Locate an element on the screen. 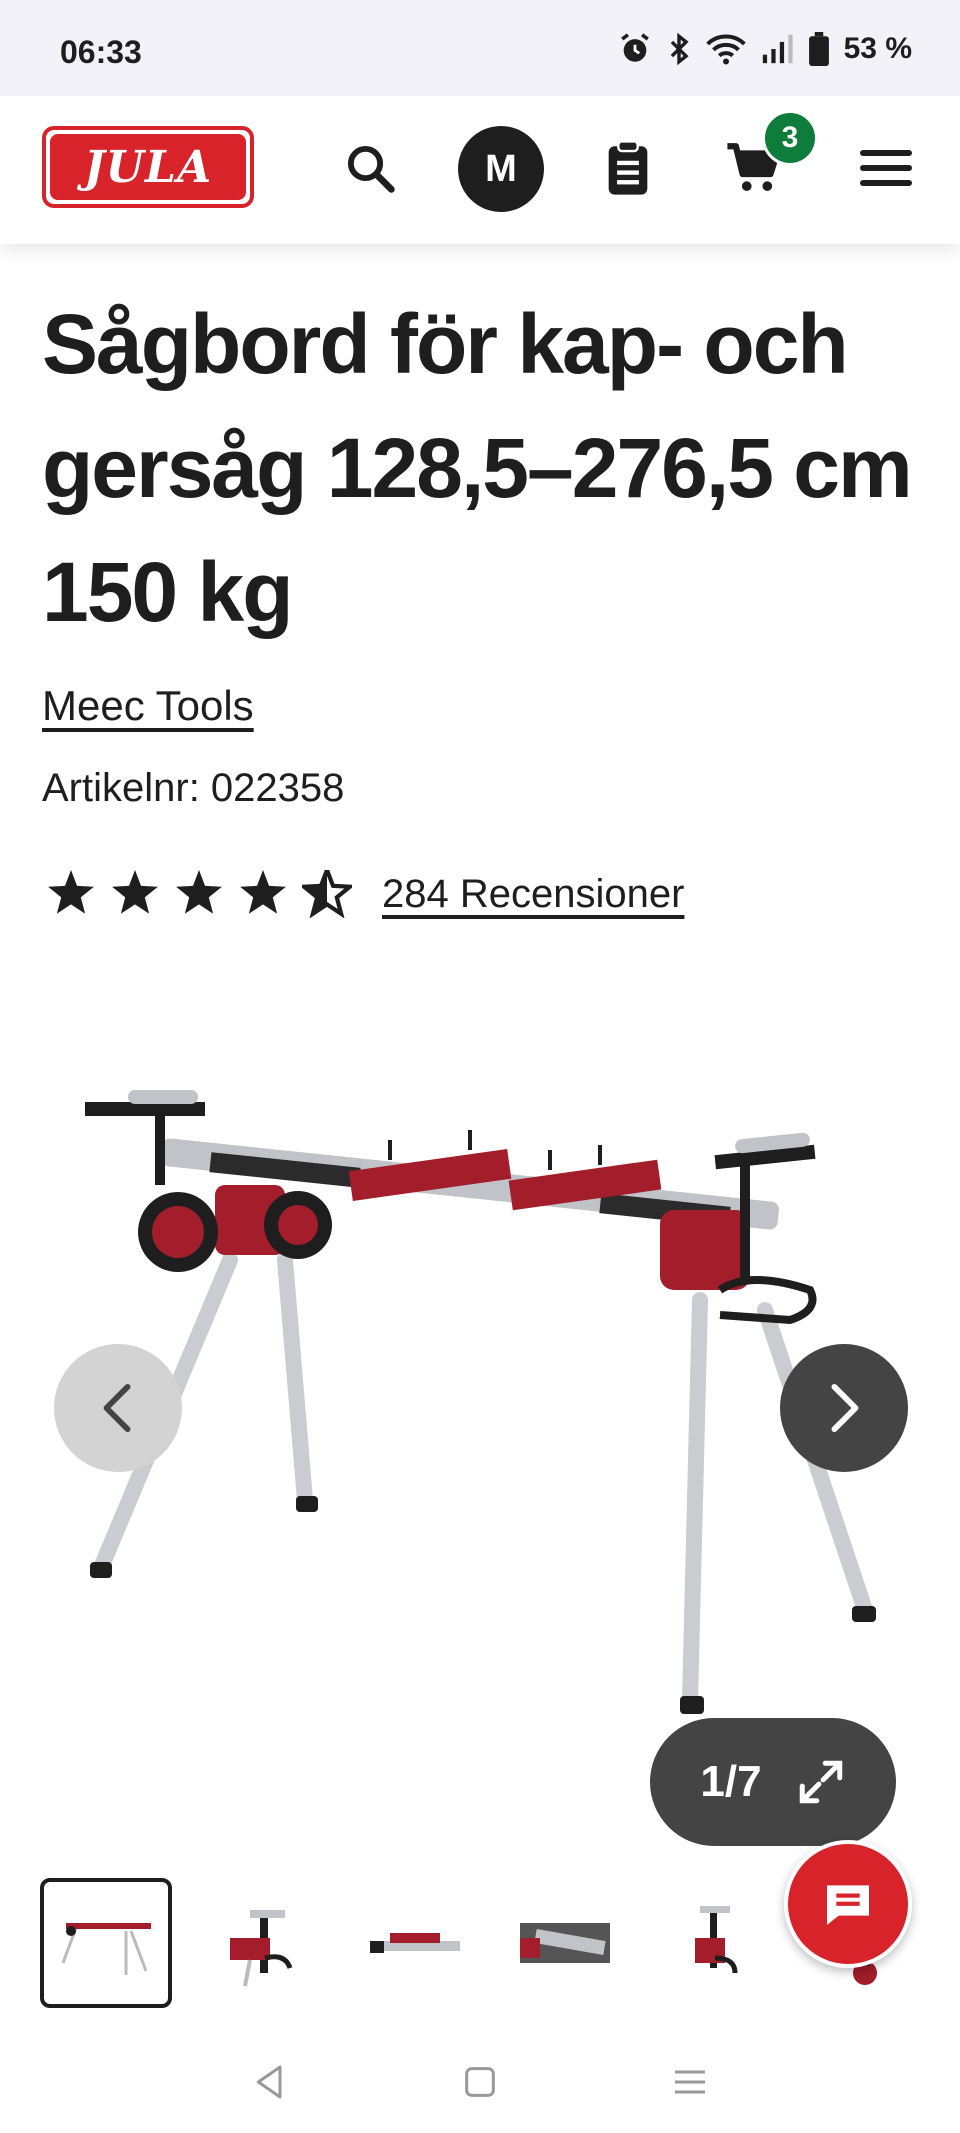 This screenshot has height=2133, width=960. brand-link: Meec Tools is located at coordinates (148, 706).